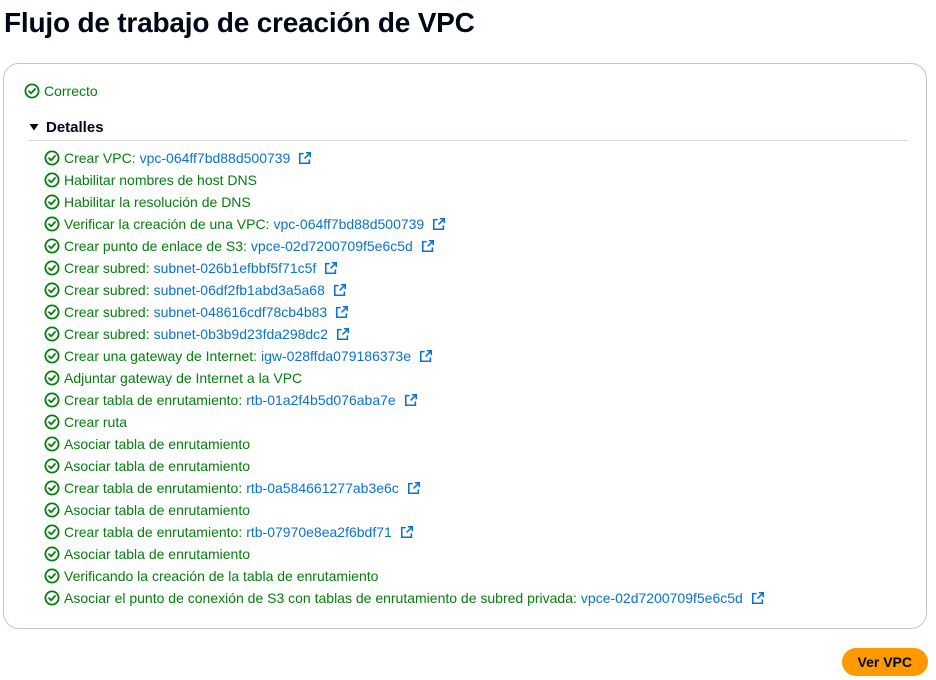  I want to click on resource-link: subnet-048616cdf78cb4b83, so click(241, 312).